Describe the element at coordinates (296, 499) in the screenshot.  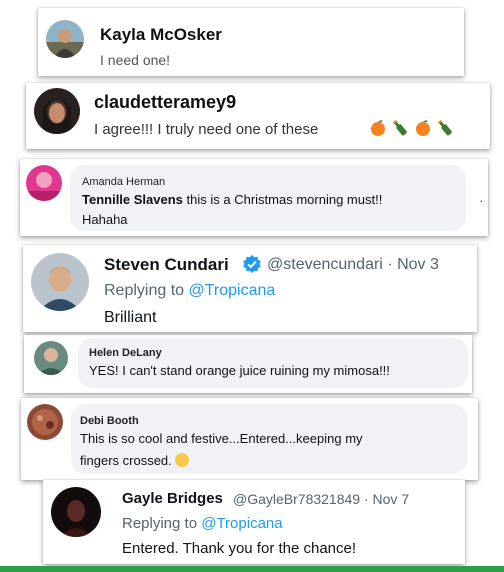
I see `user-handle: @GayleBr78321849` at that location.